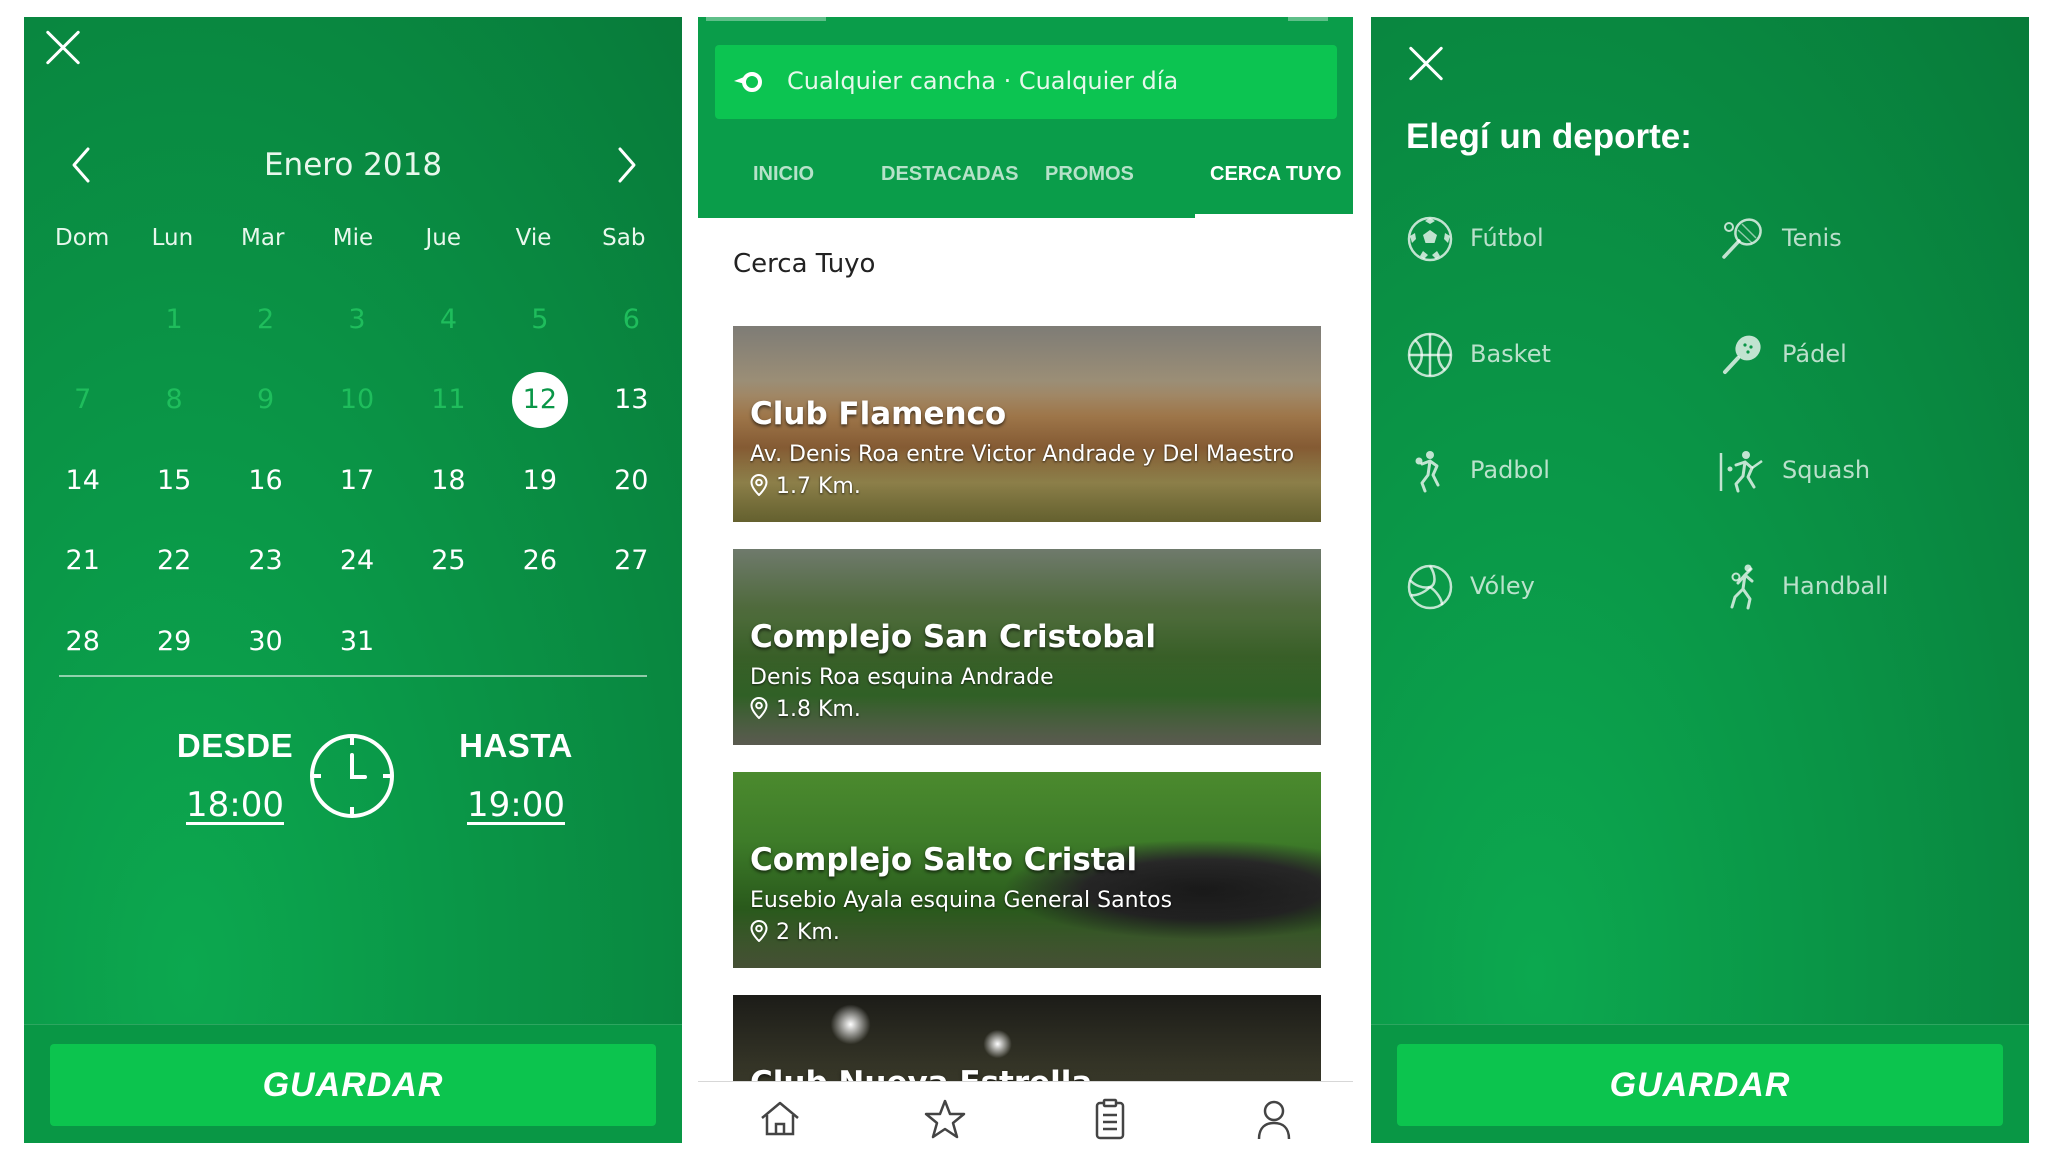 Image resolution: width=2048 pixels, height=1152 pixels. Describe the element at coordinates (174, 400) in the screenshot. I see `calendar-day: 8` at that location.